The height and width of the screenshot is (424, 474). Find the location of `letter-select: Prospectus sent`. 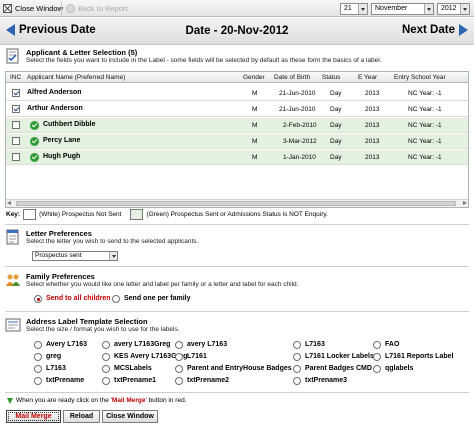

letter-select: Prospectus sent is located at coordinates (75, 256).